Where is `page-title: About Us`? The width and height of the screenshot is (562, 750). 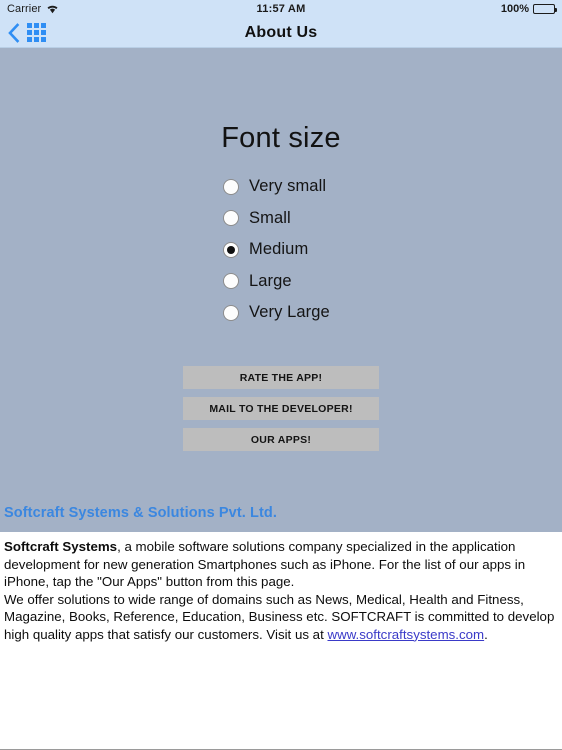
page-title: About Us is located at coordinates (281, 32).